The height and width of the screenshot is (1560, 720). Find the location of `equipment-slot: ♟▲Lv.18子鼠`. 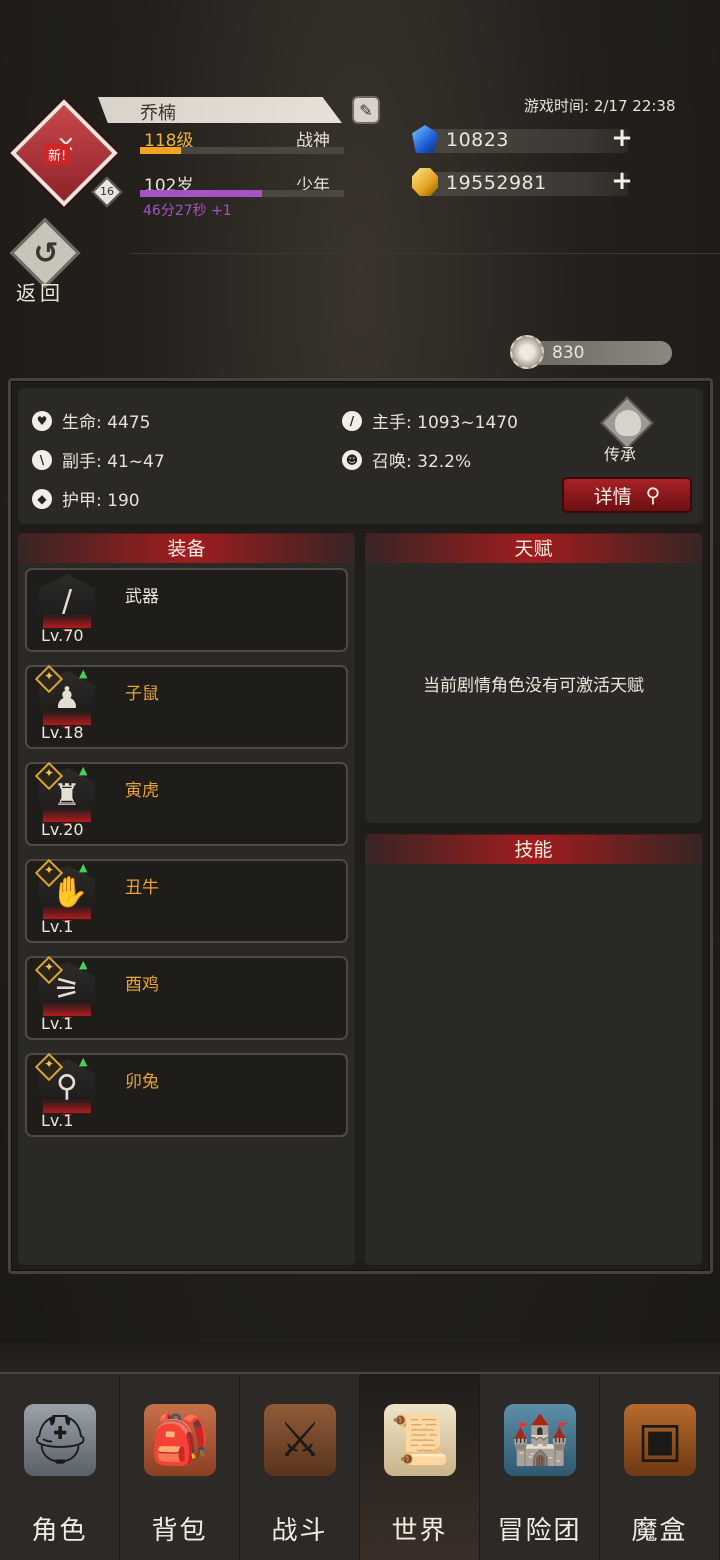

equipment-slot: ♟▲Lv.18子鼠 is located at coordinates (186, 706).